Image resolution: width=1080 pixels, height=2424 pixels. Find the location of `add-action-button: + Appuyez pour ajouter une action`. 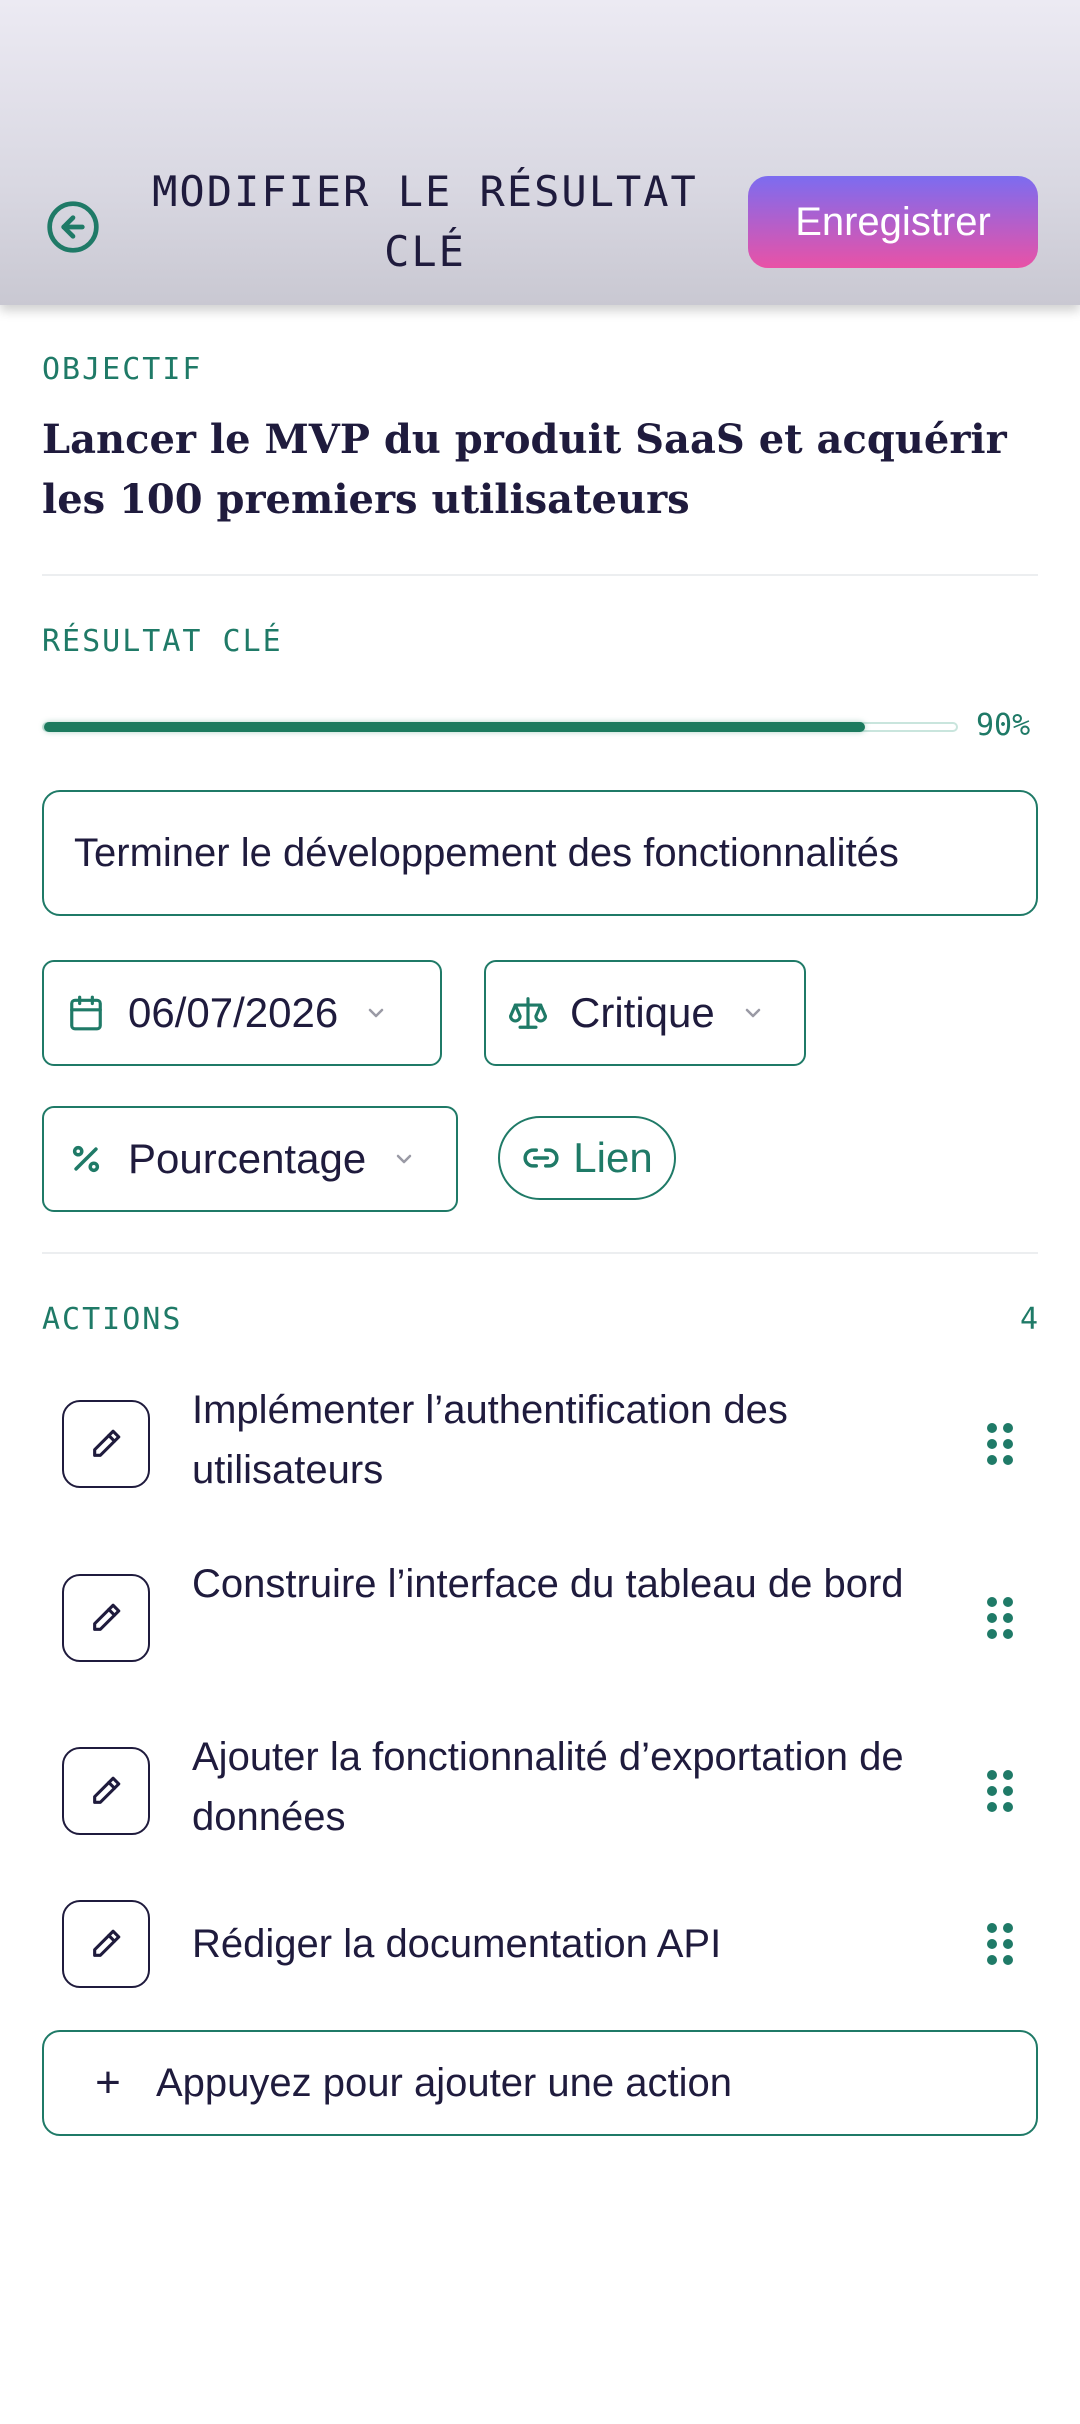

add-action-button: + Appuyez pour ajouter une action is located at coordinates (540, 2083).